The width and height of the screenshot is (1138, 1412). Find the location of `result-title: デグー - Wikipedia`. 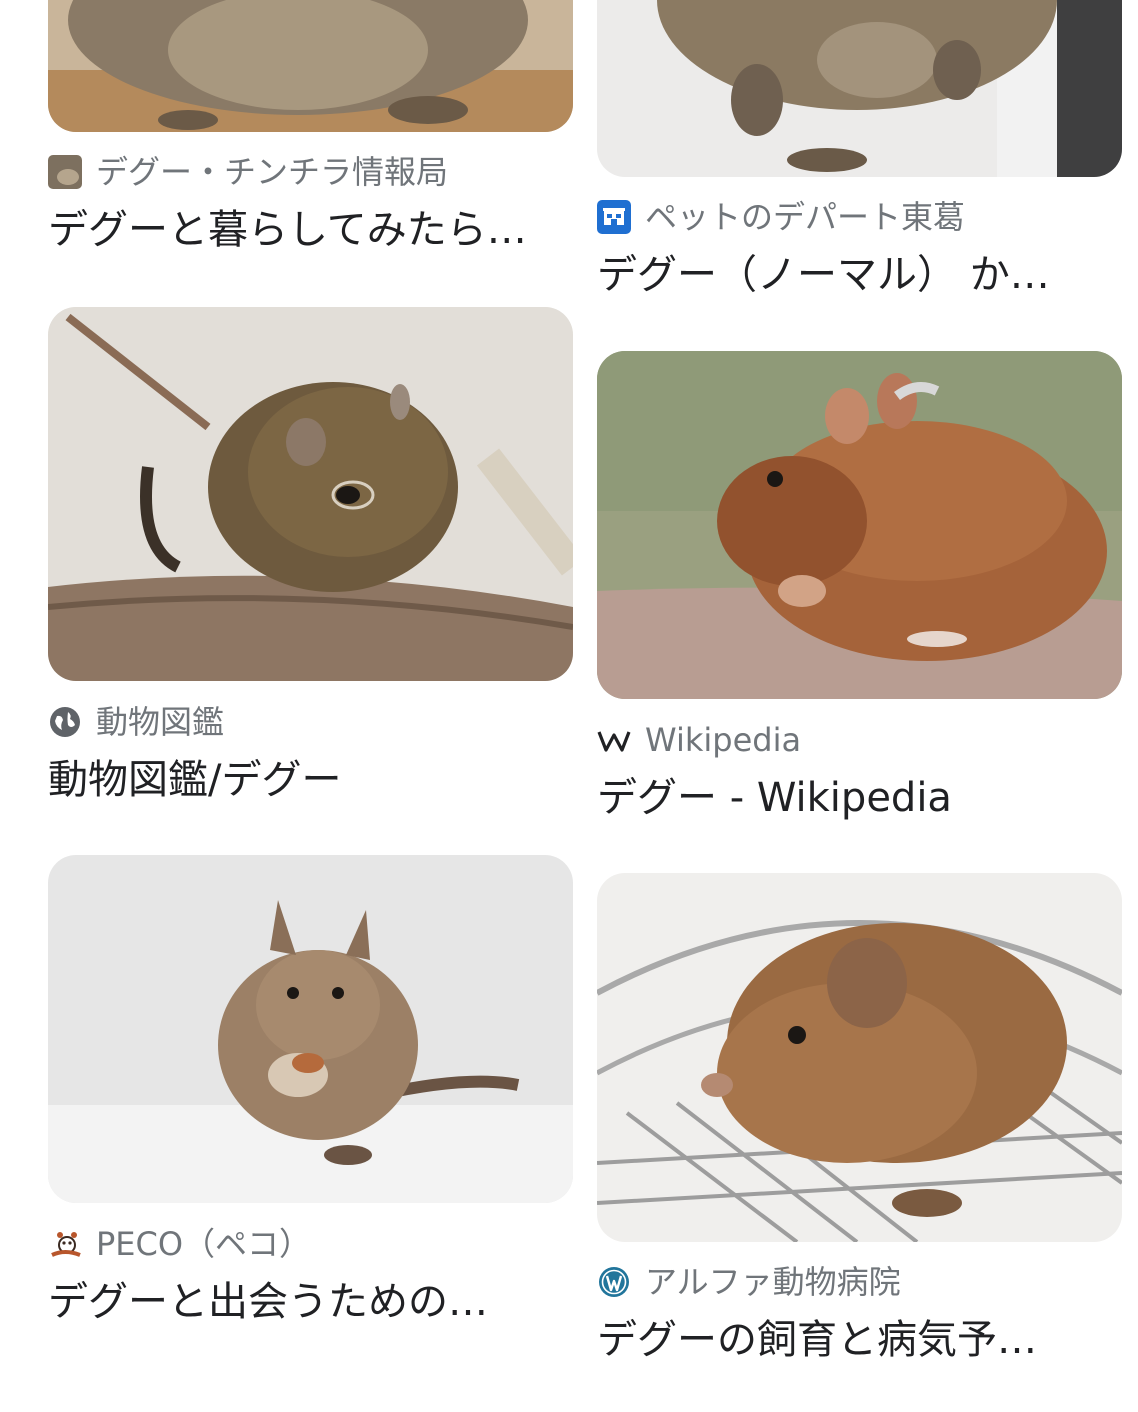

result-title: デグー - Wikipedia is located at coordinates (859, 798).